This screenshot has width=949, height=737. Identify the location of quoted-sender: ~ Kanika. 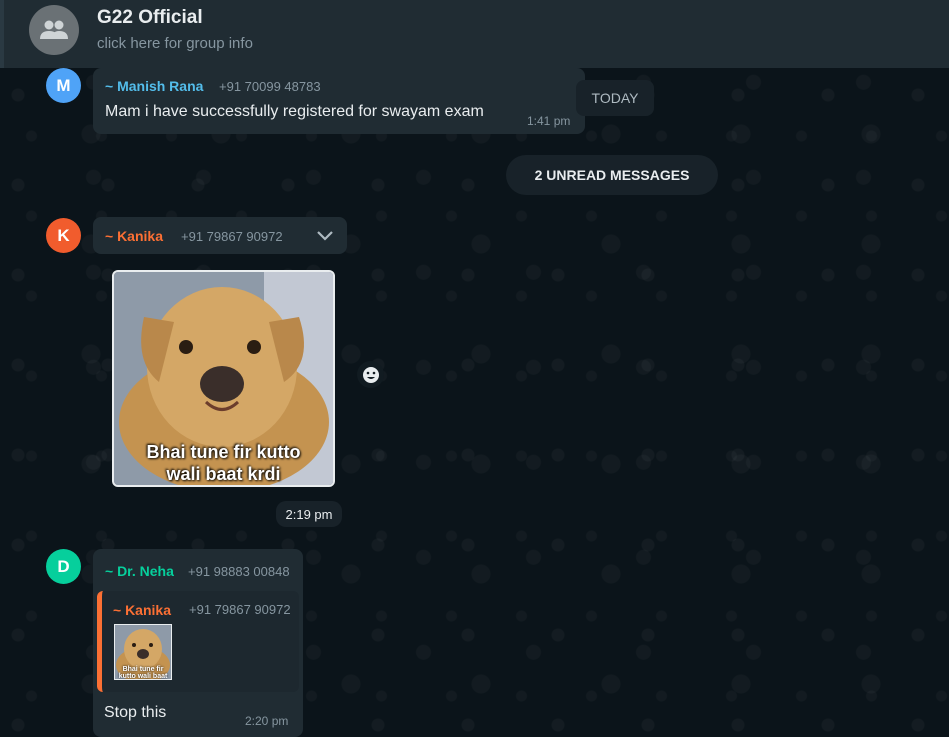
(142, 610).